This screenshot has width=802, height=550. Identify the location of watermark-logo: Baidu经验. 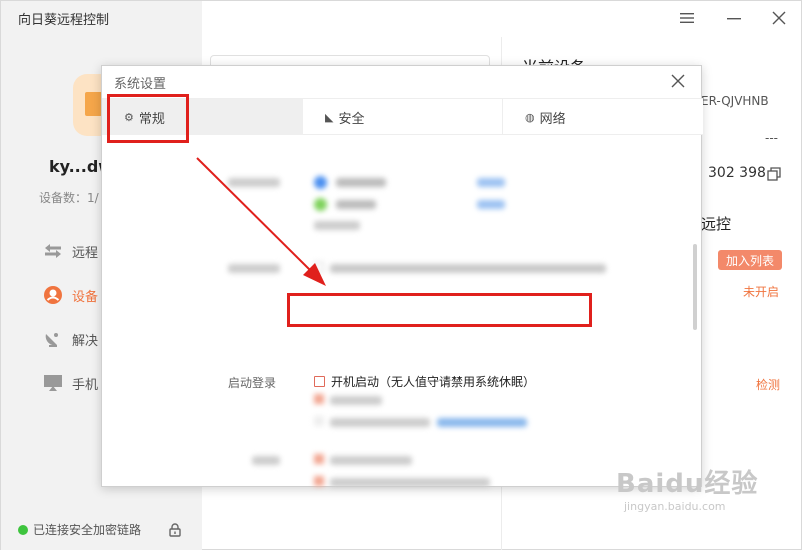
(687, 484).